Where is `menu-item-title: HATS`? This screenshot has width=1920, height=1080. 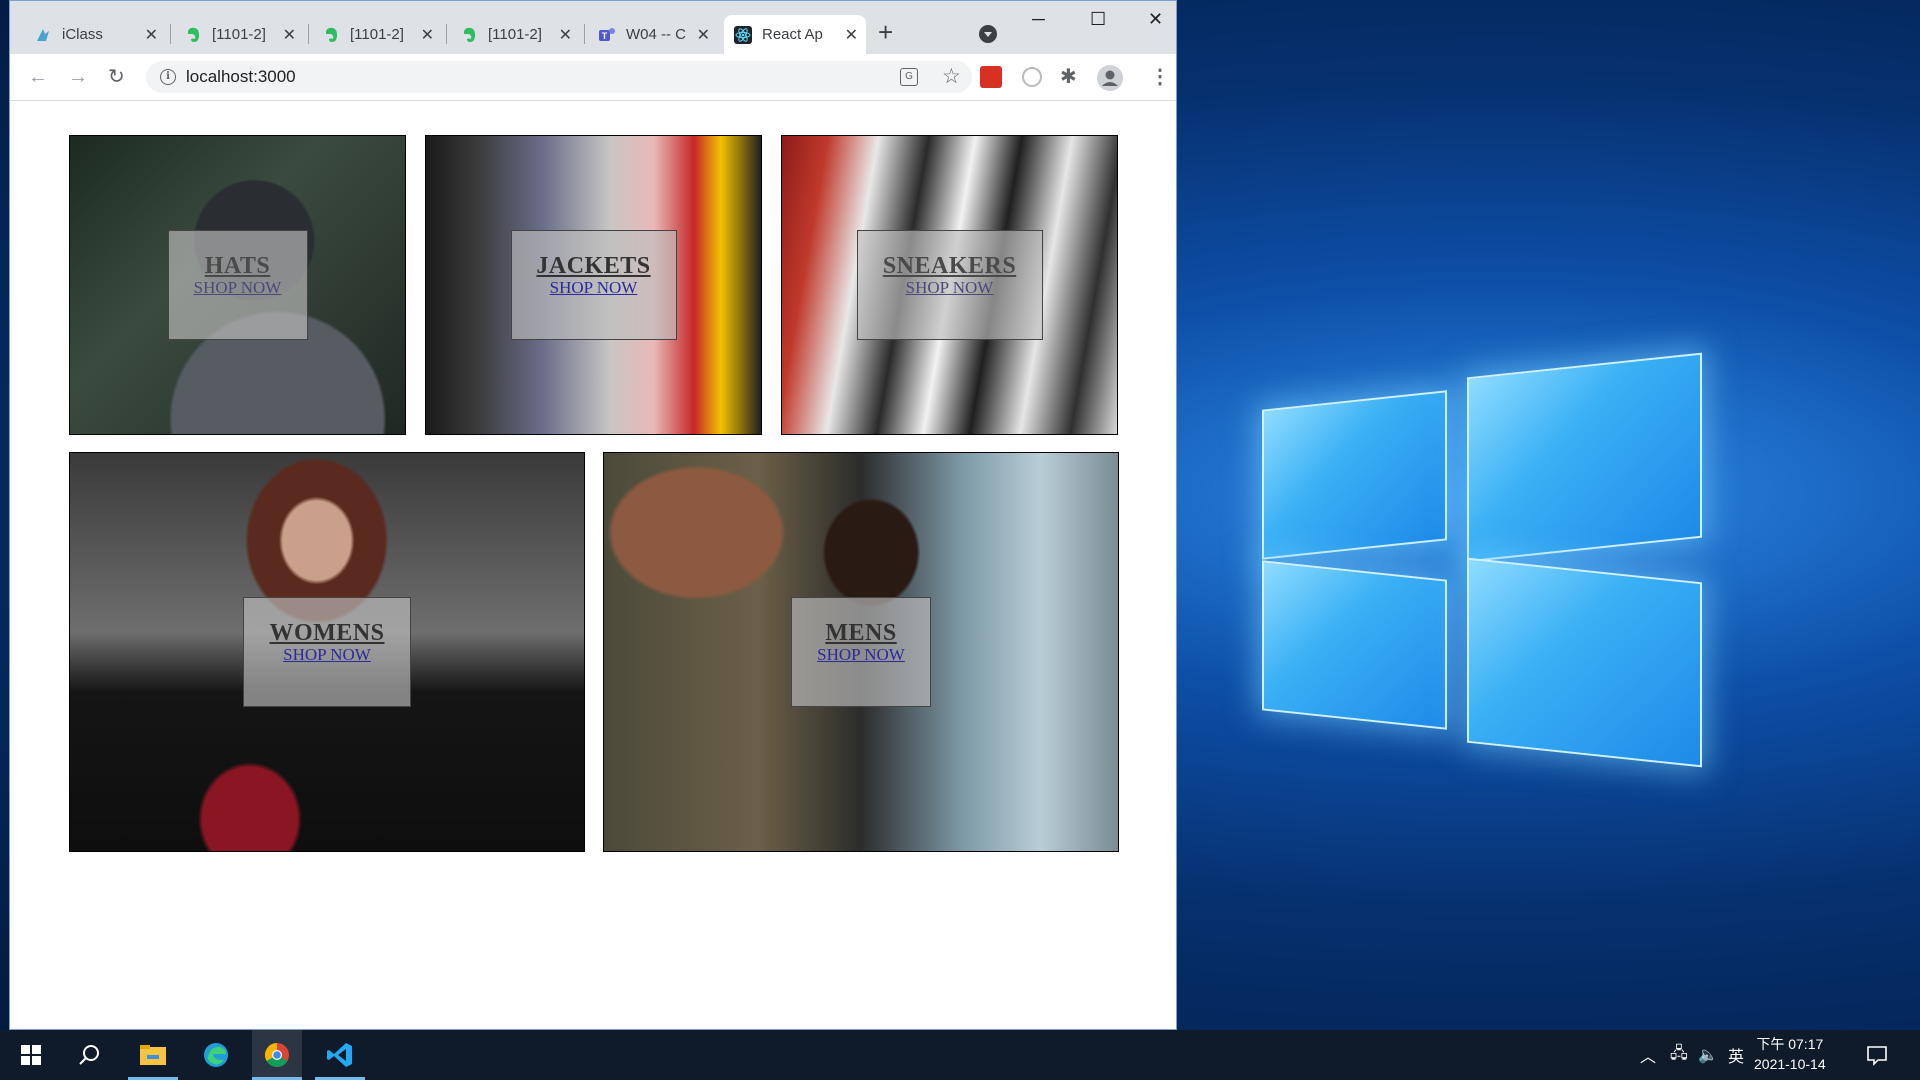 menu-item-title: HATS is located at coordinates (237, 266).